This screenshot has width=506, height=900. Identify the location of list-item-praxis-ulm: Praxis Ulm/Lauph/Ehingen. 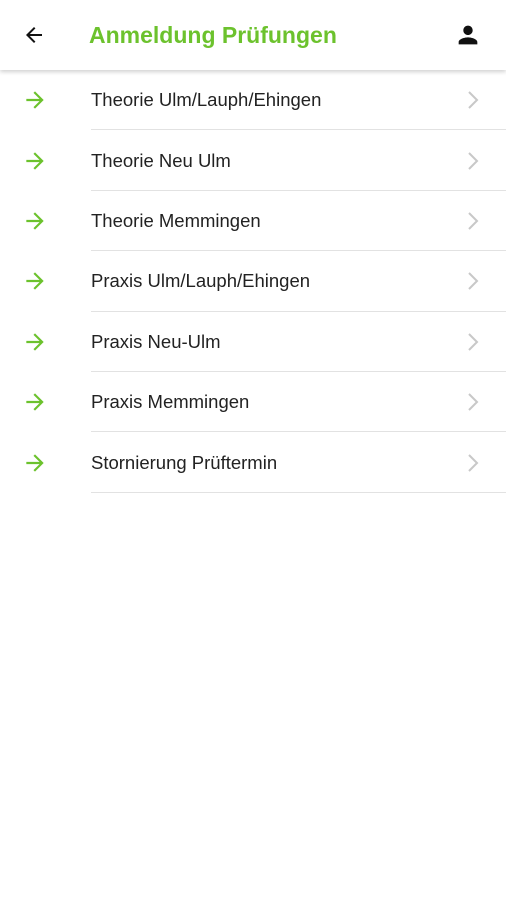
(253, 281).